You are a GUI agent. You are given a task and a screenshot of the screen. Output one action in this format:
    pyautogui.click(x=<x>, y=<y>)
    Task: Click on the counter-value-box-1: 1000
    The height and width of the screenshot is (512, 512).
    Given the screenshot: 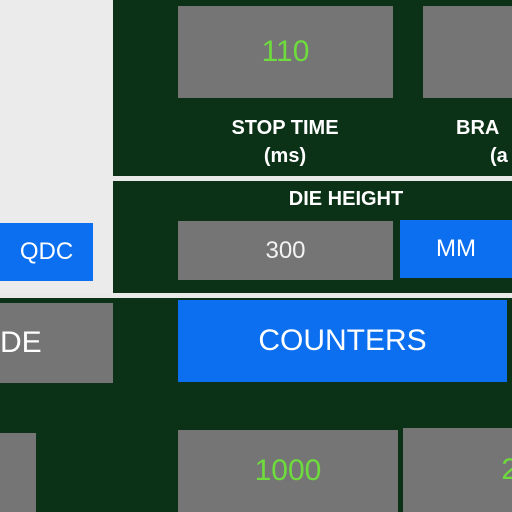 What is the action you would take?
    pyautogui.click(x=288, y=471)
    